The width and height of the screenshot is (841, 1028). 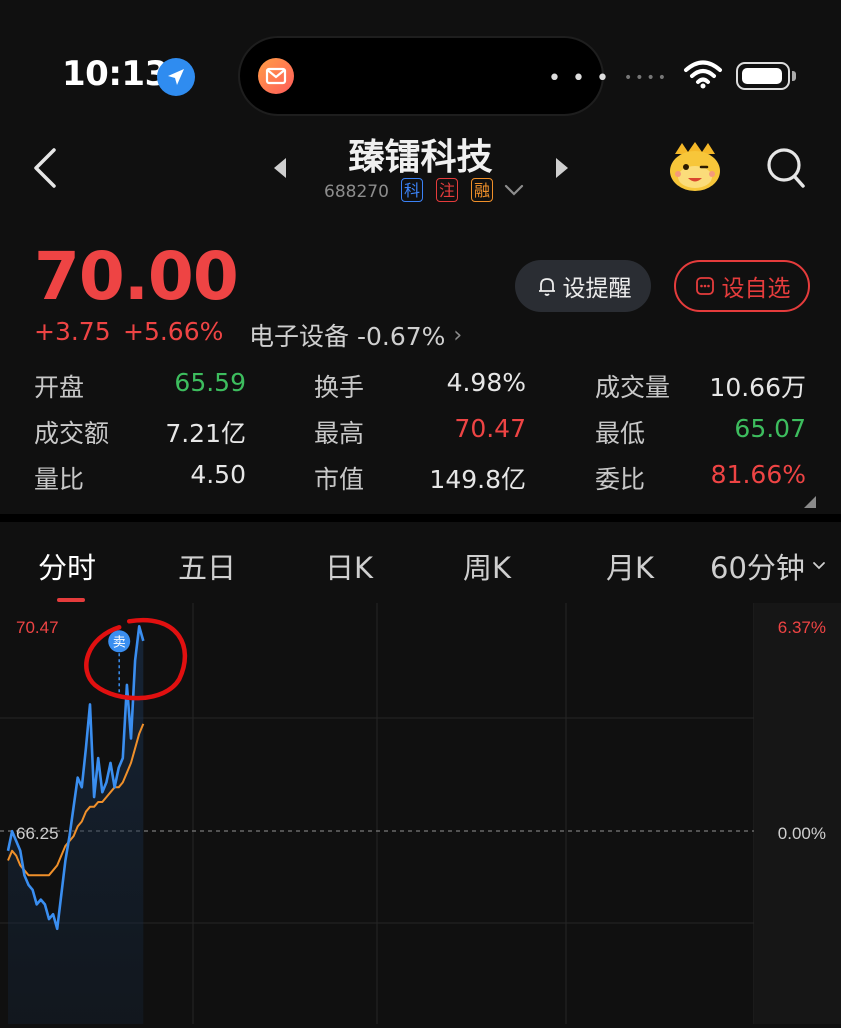 I want to click on stat-value-volume: 10.66万, so click(x=757, y=387).